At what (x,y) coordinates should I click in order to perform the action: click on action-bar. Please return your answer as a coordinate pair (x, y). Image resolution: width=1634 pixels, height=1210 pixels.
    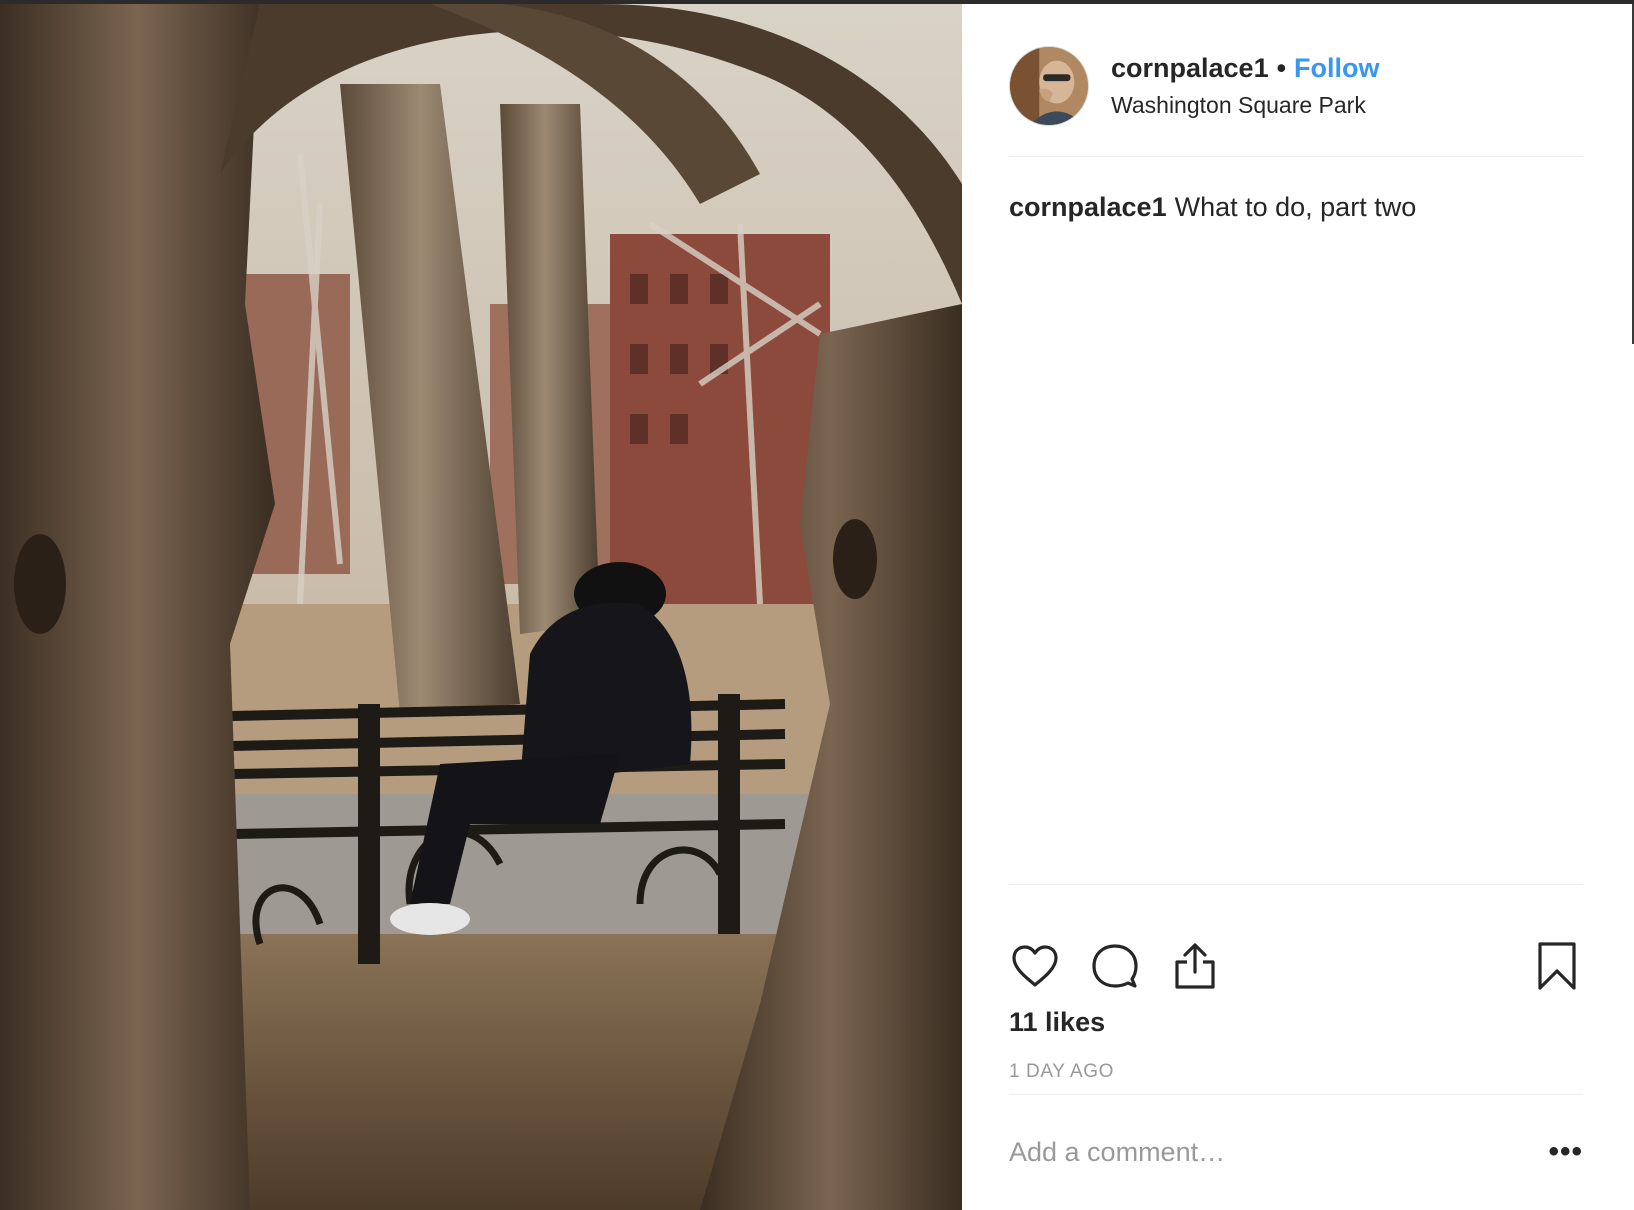
    Looking at the image, I should click on (1296, 966).